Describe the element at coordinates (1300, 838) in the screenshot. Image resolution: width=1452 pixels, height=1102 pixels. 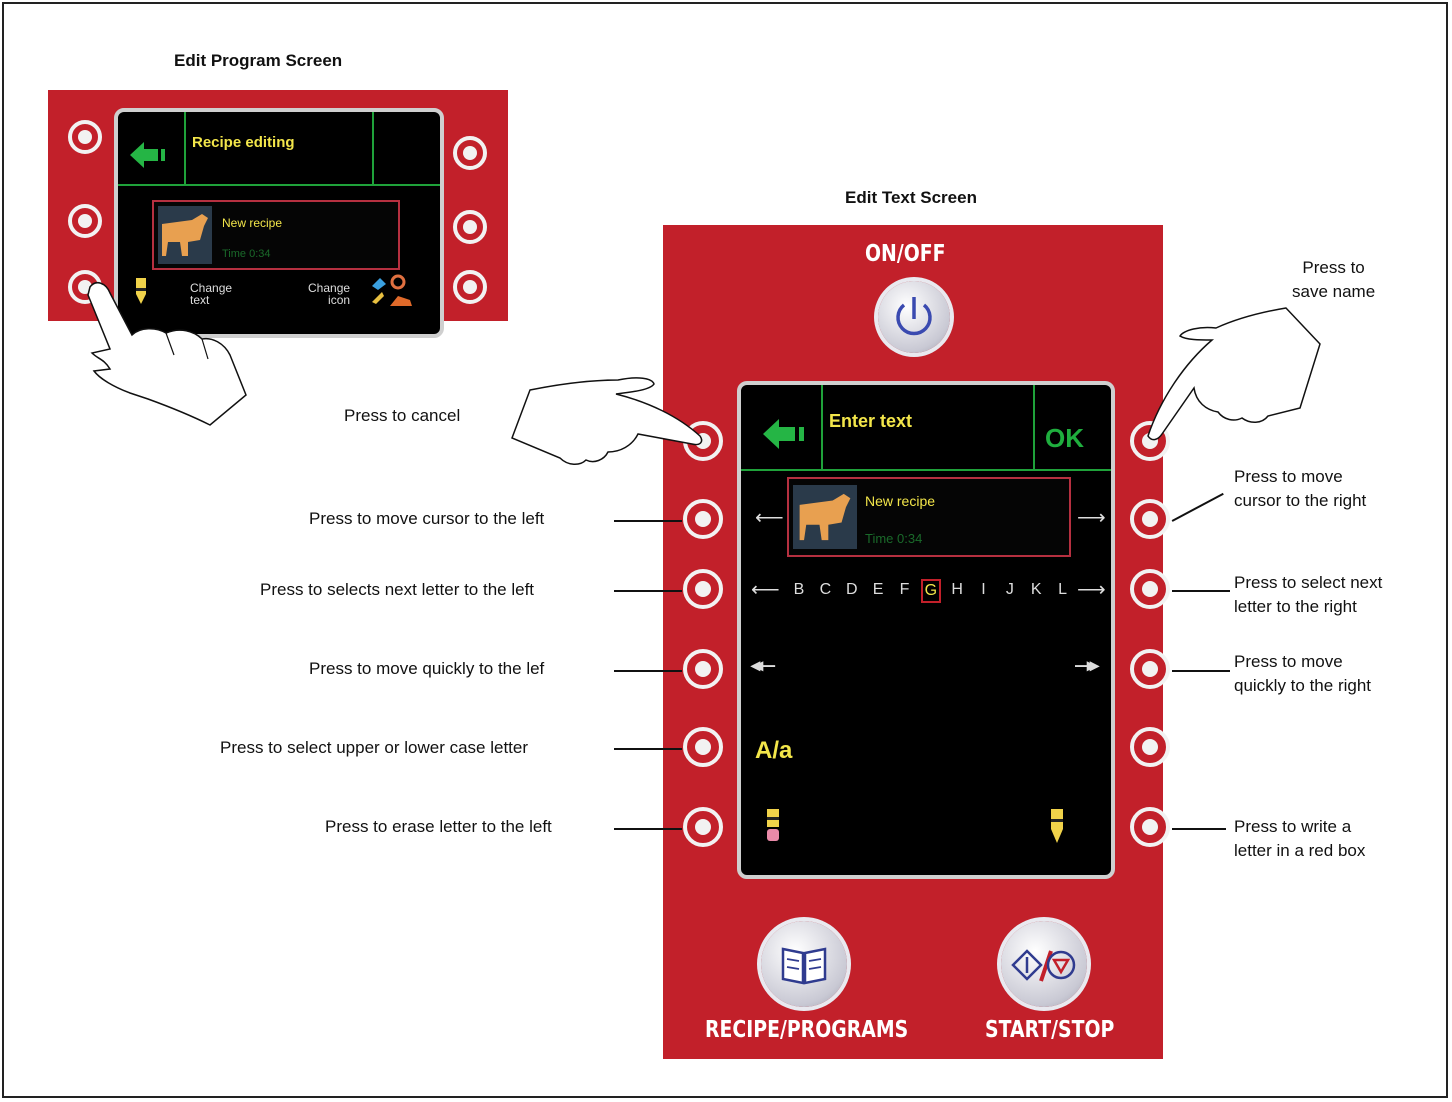
I see `callout-write: Press to write a letter in a red box` at that location.